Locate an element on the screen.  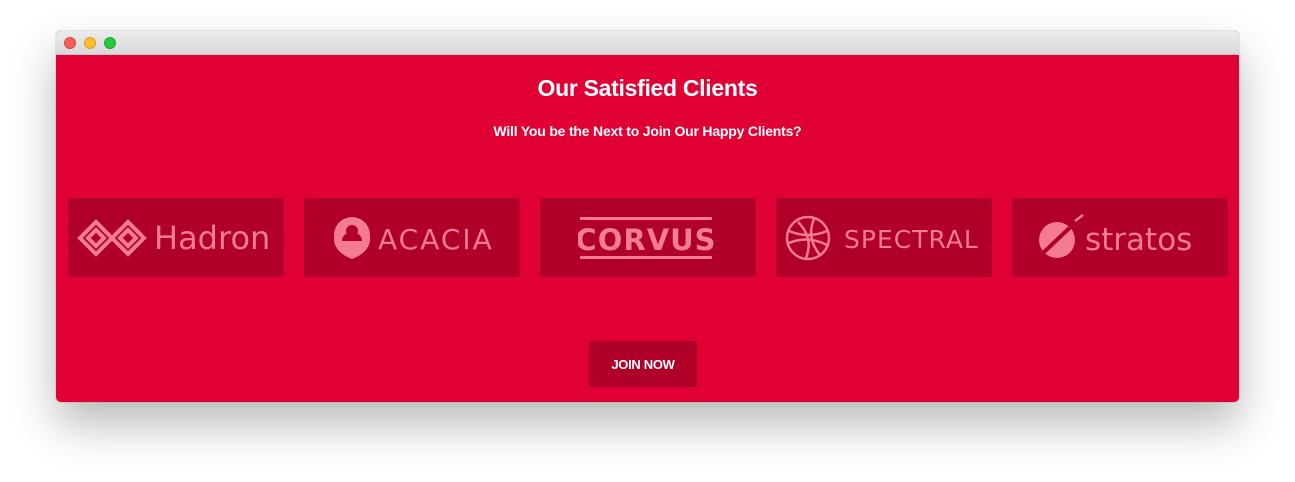
client-logo-spectral: SPECTRAL is located at coordinates (884, 237).